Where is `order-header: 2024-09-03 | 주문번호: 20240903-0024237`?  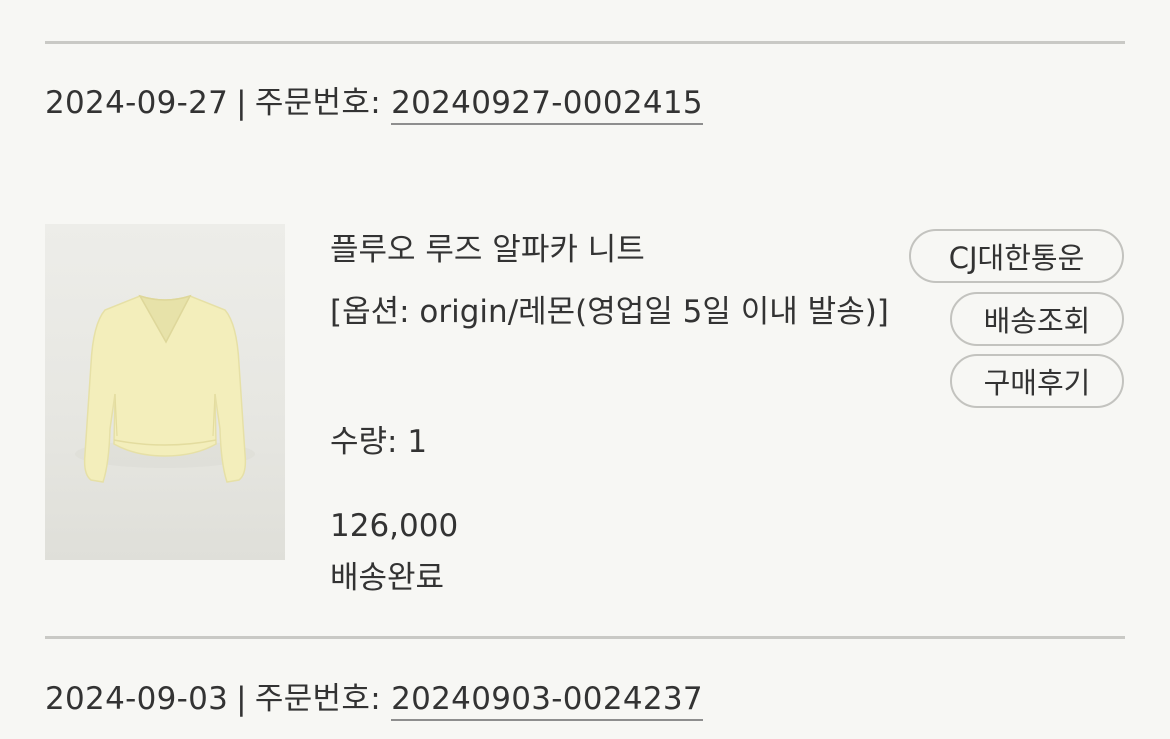 order-header: 2024-09-03 | 주문번호: 20240903-0024237 is located at coordinates (374, 699).